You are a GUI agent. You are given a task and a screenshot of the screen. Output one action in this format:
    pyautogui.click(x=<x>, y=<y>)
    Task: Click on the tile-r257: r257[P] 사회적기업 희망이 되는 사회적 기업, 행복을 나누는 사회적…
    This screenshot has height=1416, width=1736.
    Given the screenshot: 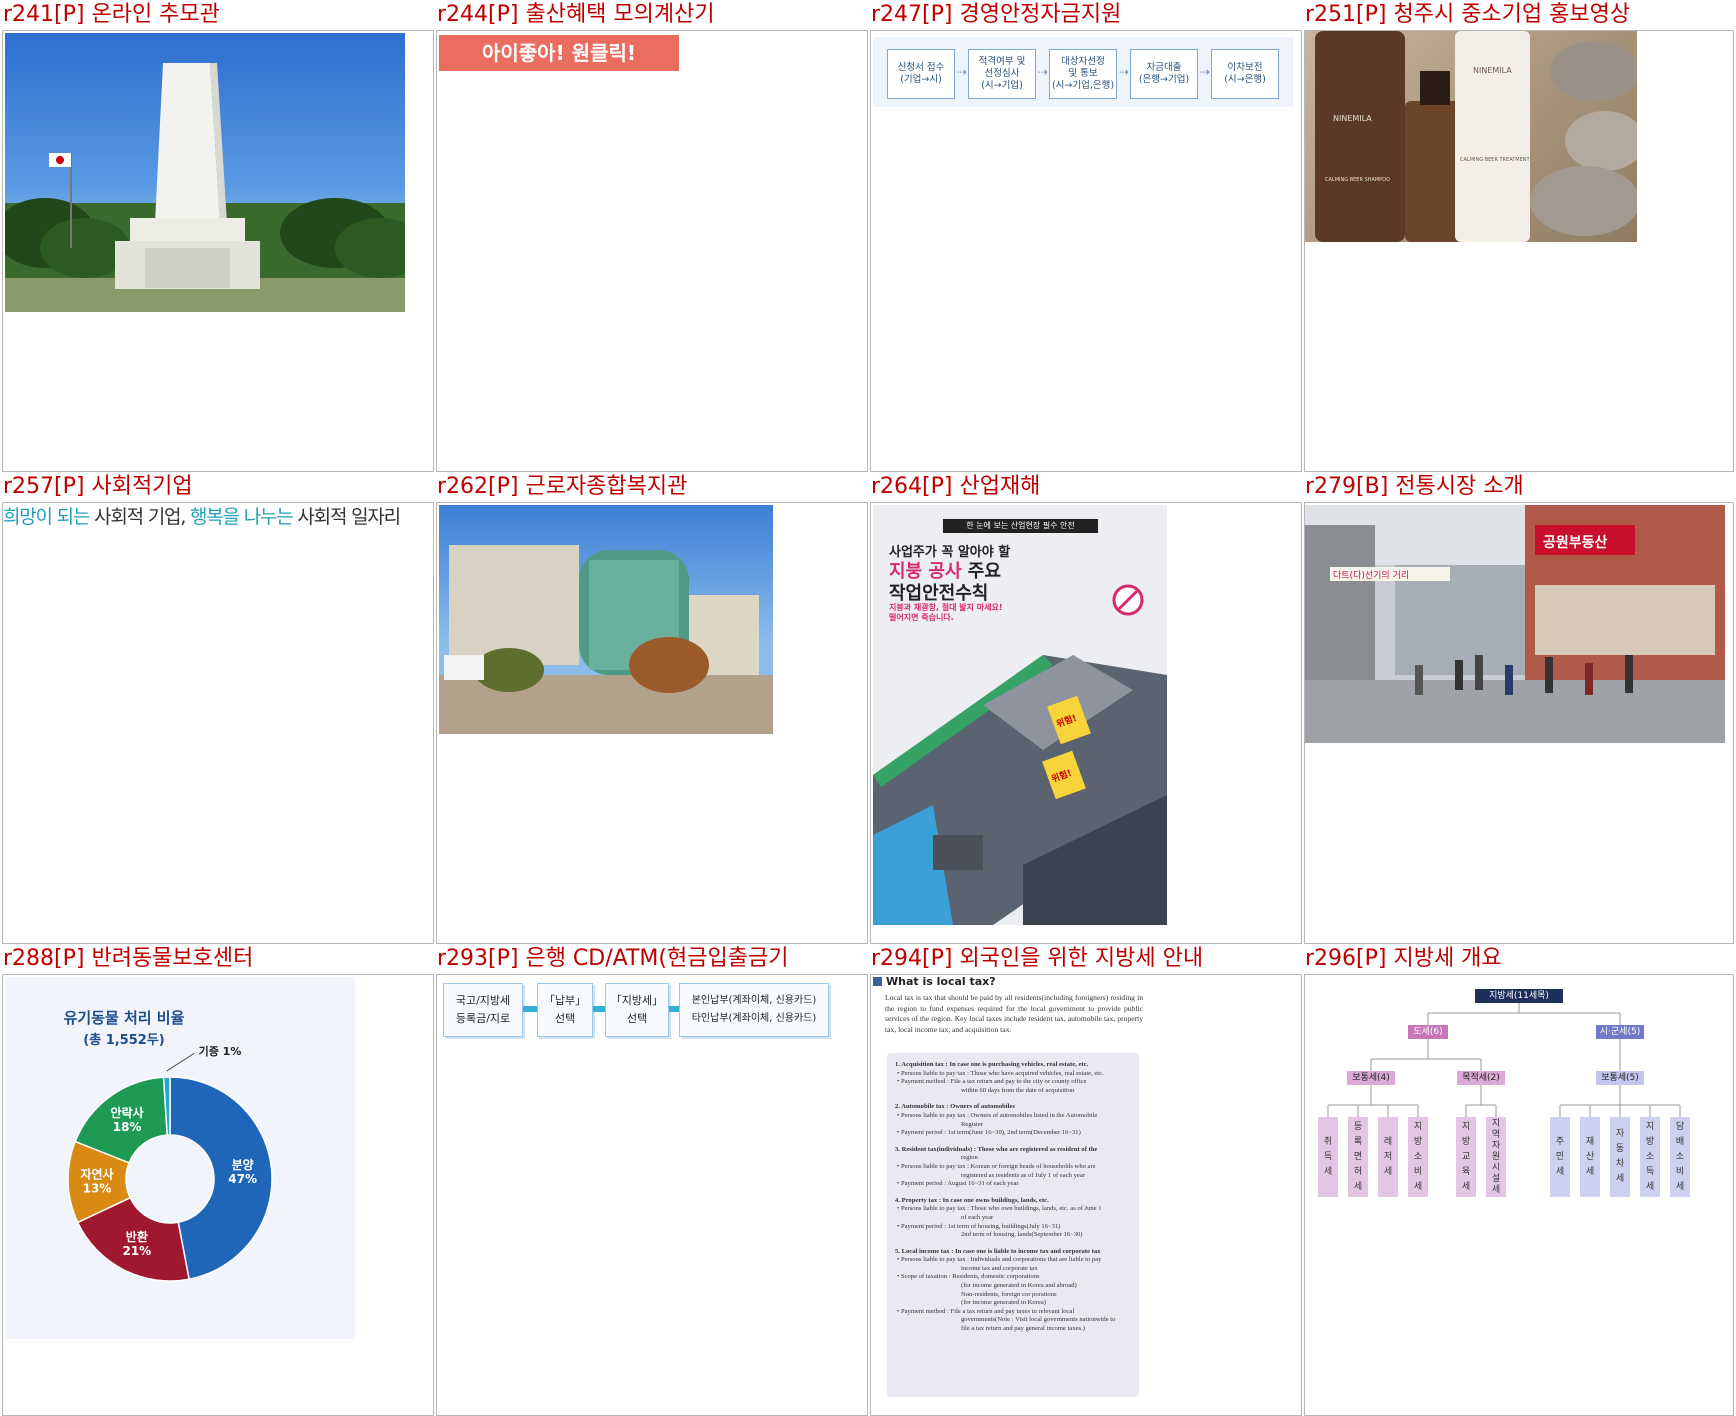 What is the action you would take?
    pyautogui.click(x=217, y=708)
    